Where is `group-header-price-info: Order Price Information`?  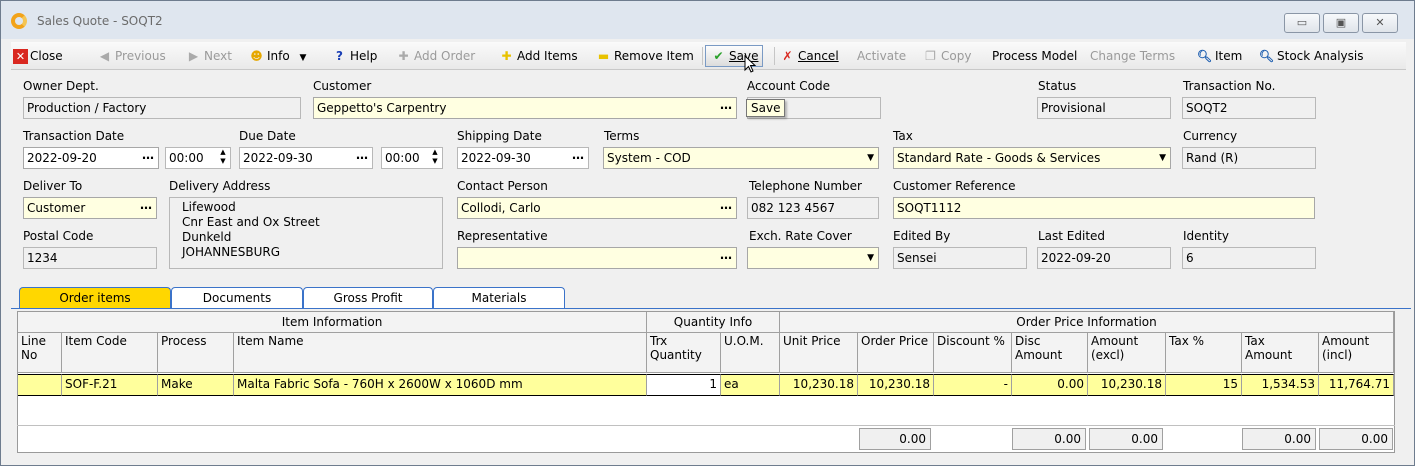
group-header-price-info: Order Price Information is located at coordinates (1087, 322).